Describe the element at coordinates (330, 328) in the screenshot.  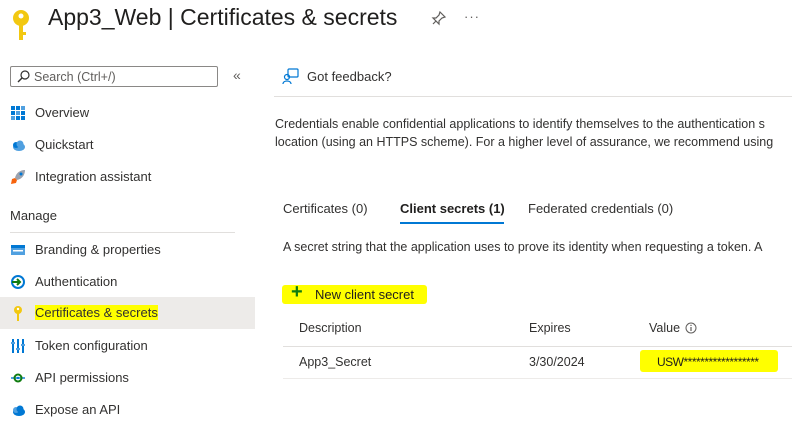
I see `column-header-description: Description` at that location.